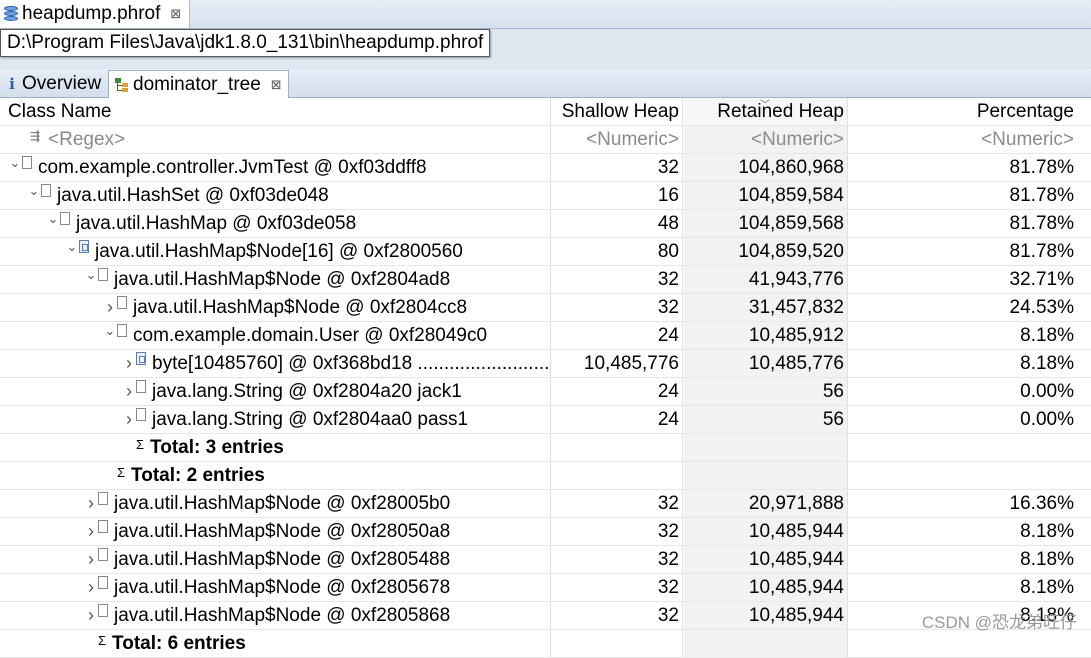 The height and width of the screenshot is (658, 1091). I want to click on total-row: Σ Total: 3 entries, so click(545, 448).